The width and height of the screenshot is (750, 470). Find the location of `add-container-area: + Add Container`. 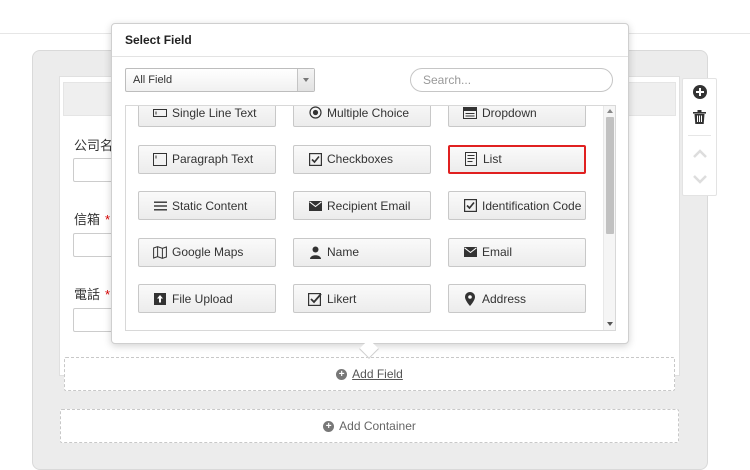

add-container-area: + Add Container is located at coordinates (369, 426).